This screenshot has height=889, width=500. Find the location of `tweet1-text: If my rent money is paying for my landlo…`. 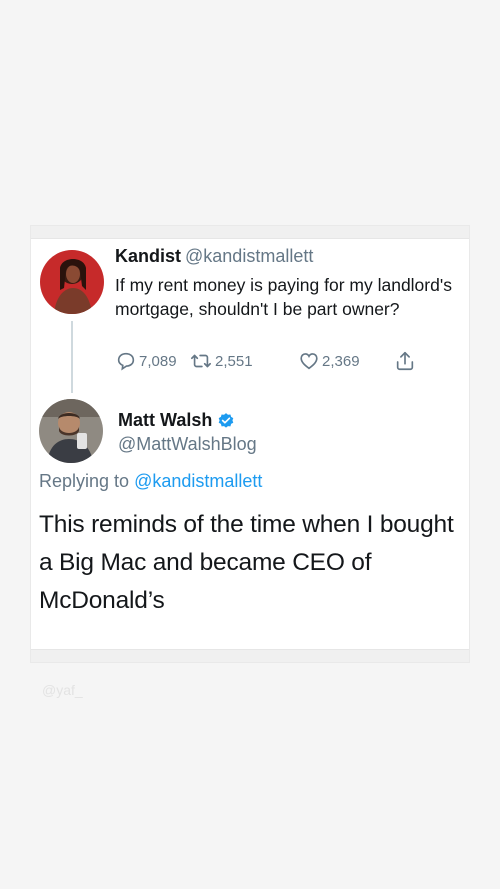

tweet1-text: If my rent money is paying for my landlo… is located at coordinates (283, 297).